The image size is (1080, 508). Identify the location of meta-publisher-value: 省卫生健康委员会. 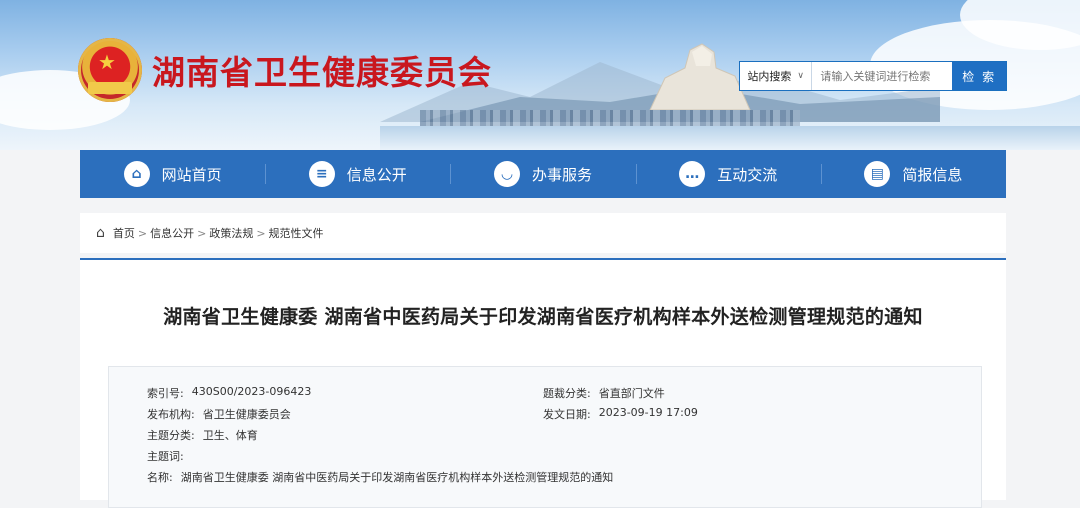
(246, 414).